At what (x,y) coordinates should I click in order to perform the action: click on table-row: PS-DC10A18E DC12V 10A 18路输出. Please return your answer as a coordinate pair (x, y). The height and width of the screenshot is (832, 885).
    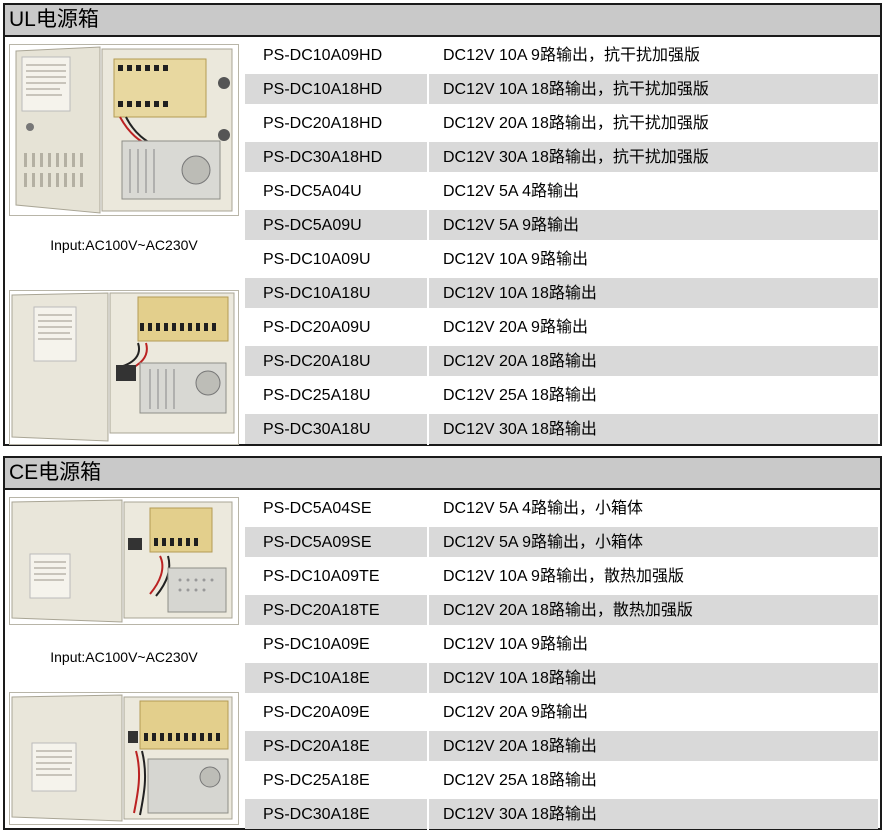
    Looking at the image, I should click on (561, 678).